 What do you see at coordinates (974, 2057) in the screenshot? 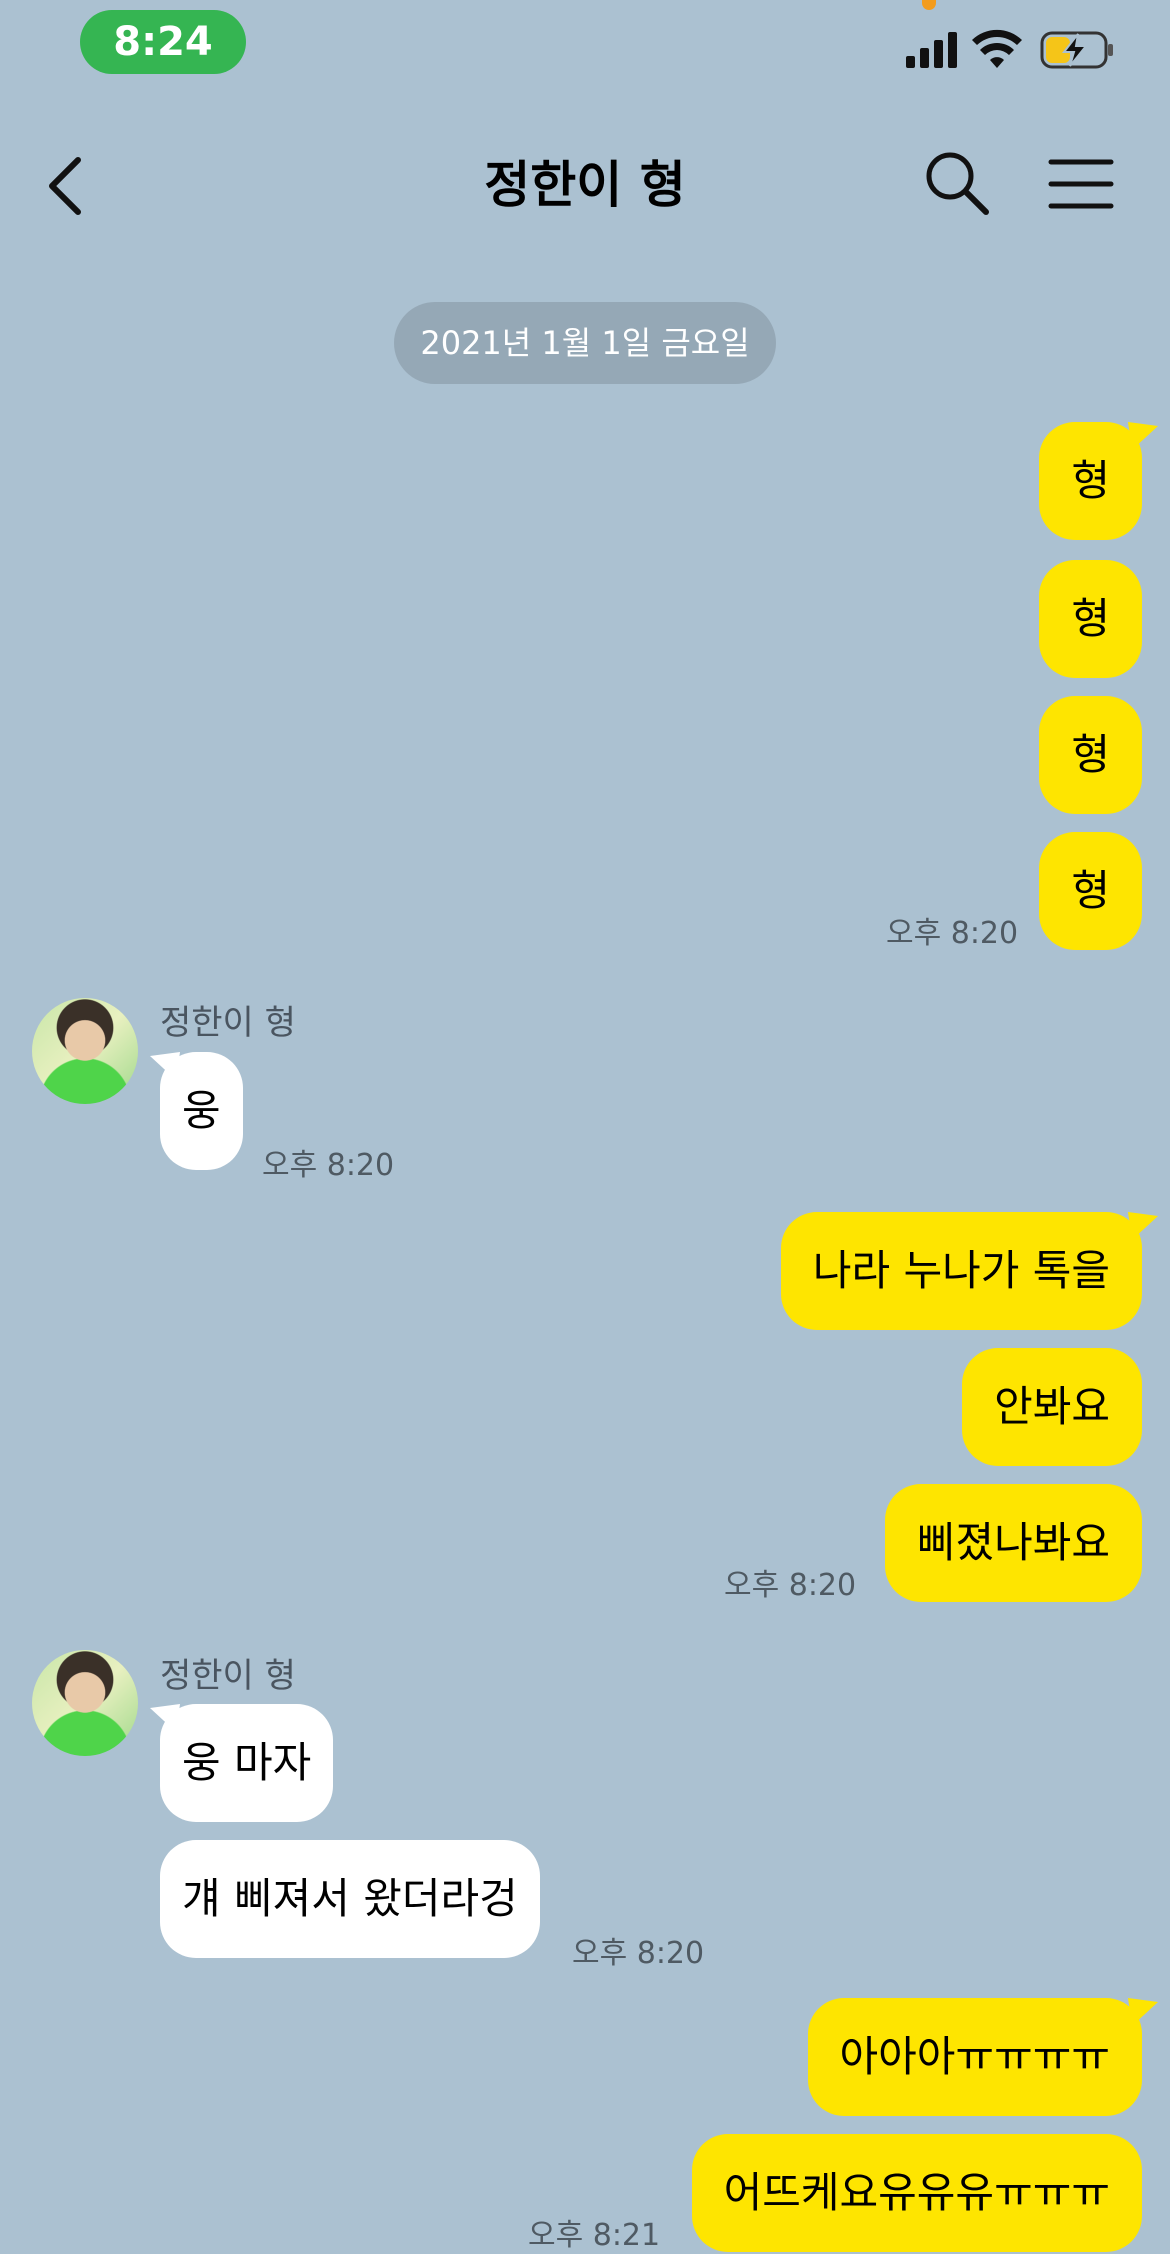
I see `my-message-bubble: 아아아ㅠㅠㅠㅠ` at bounding box center [974, 2057].